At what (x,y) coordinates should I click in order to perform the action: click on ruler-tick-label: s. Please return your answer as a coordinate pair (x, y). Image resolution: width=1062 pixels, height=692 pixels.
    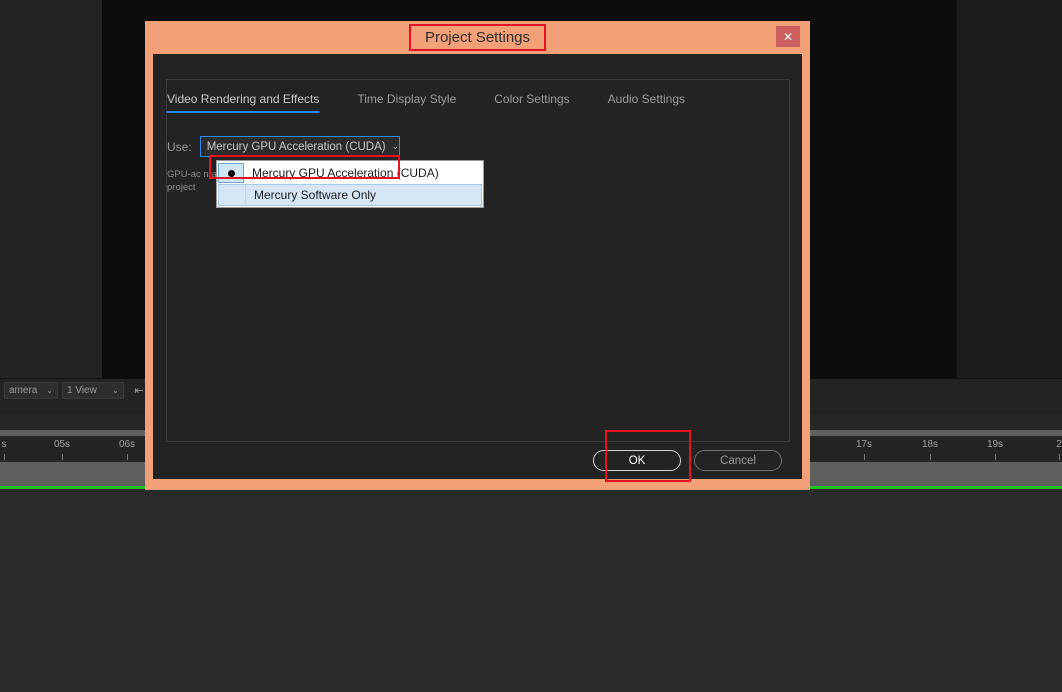
    Looking at the image, I should click on (4, 444).